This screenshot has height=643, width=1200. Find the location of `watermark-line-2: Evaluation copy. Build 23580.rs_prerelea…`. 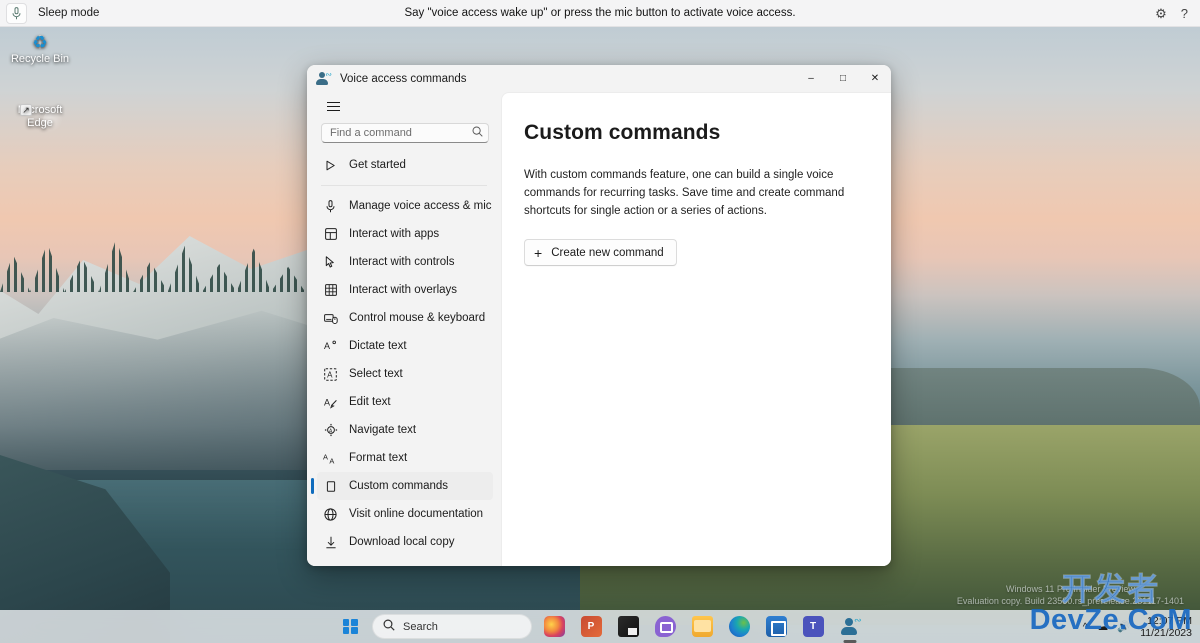

watermark-line-2: Evaluation copy. Build 23580.rs_prerelea… is located at coordinates (1070, 601).